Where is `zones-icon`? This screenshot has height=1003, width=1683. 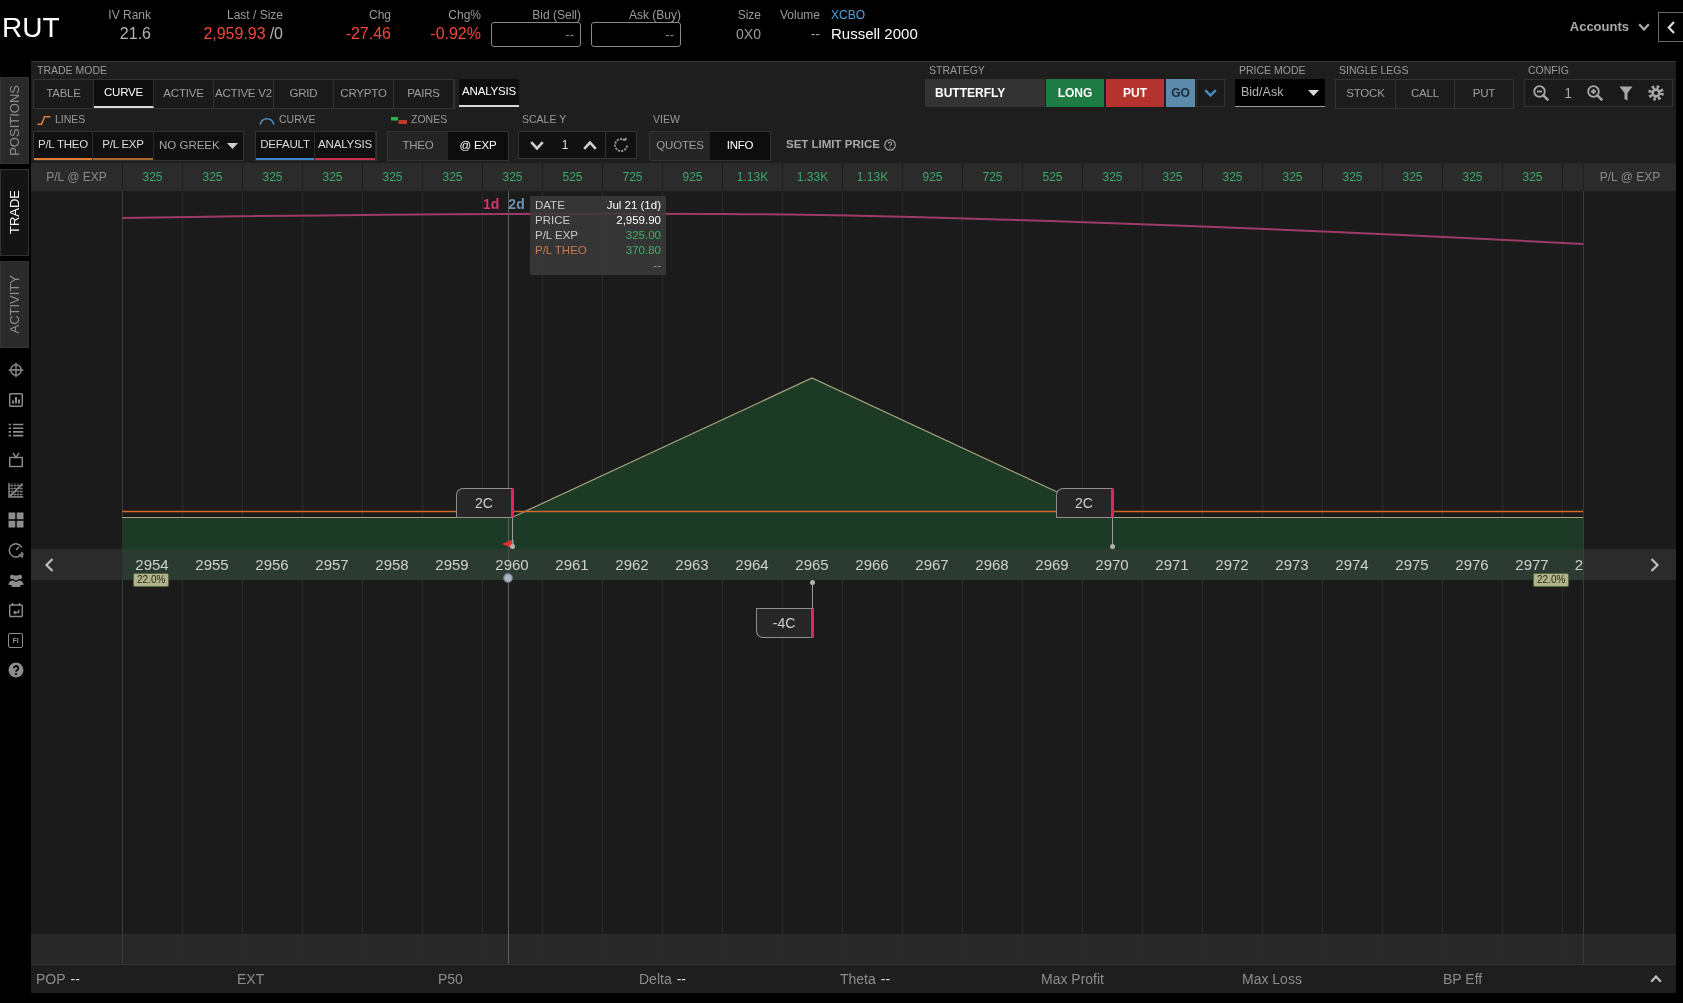
zones-icon is located at coordinates (399, 120).